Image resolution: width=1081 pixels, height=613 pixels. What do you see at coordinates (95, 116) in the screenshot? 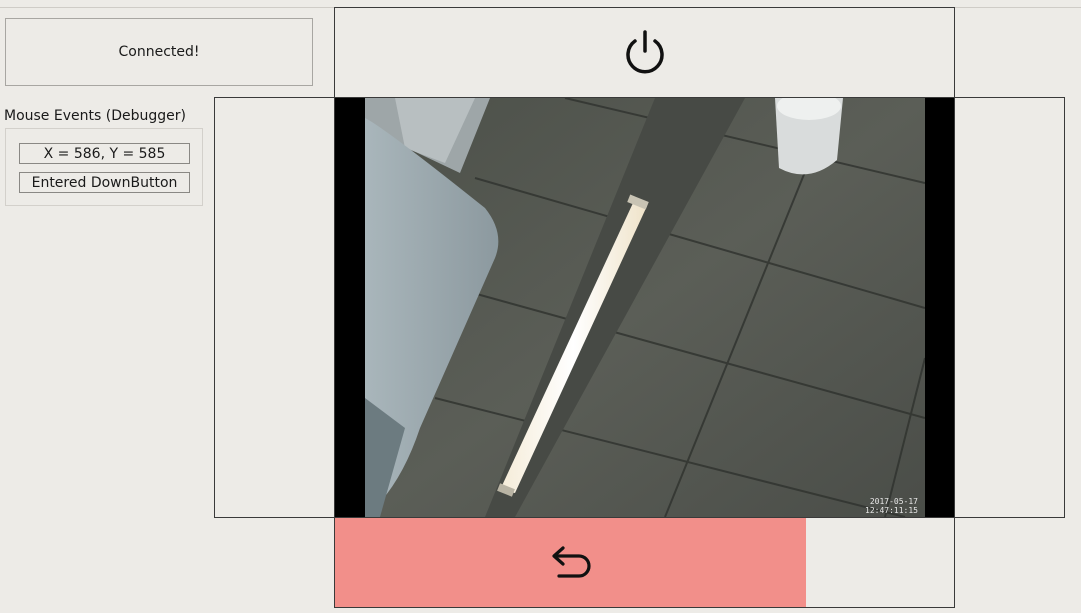
I see `debugger-title: Mouse Events (Debugger)` at bounding box center [95, 116].